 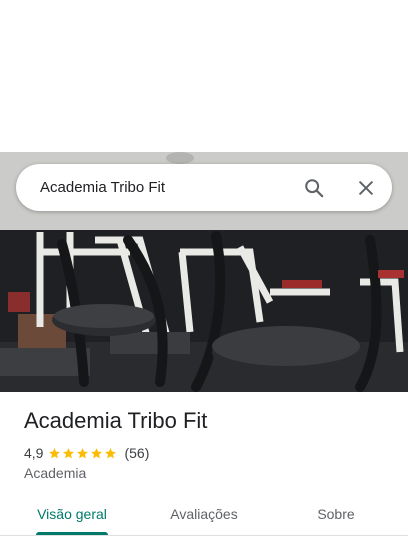 I want to click on rating-value: 4,9, so click(x=34, y=453).